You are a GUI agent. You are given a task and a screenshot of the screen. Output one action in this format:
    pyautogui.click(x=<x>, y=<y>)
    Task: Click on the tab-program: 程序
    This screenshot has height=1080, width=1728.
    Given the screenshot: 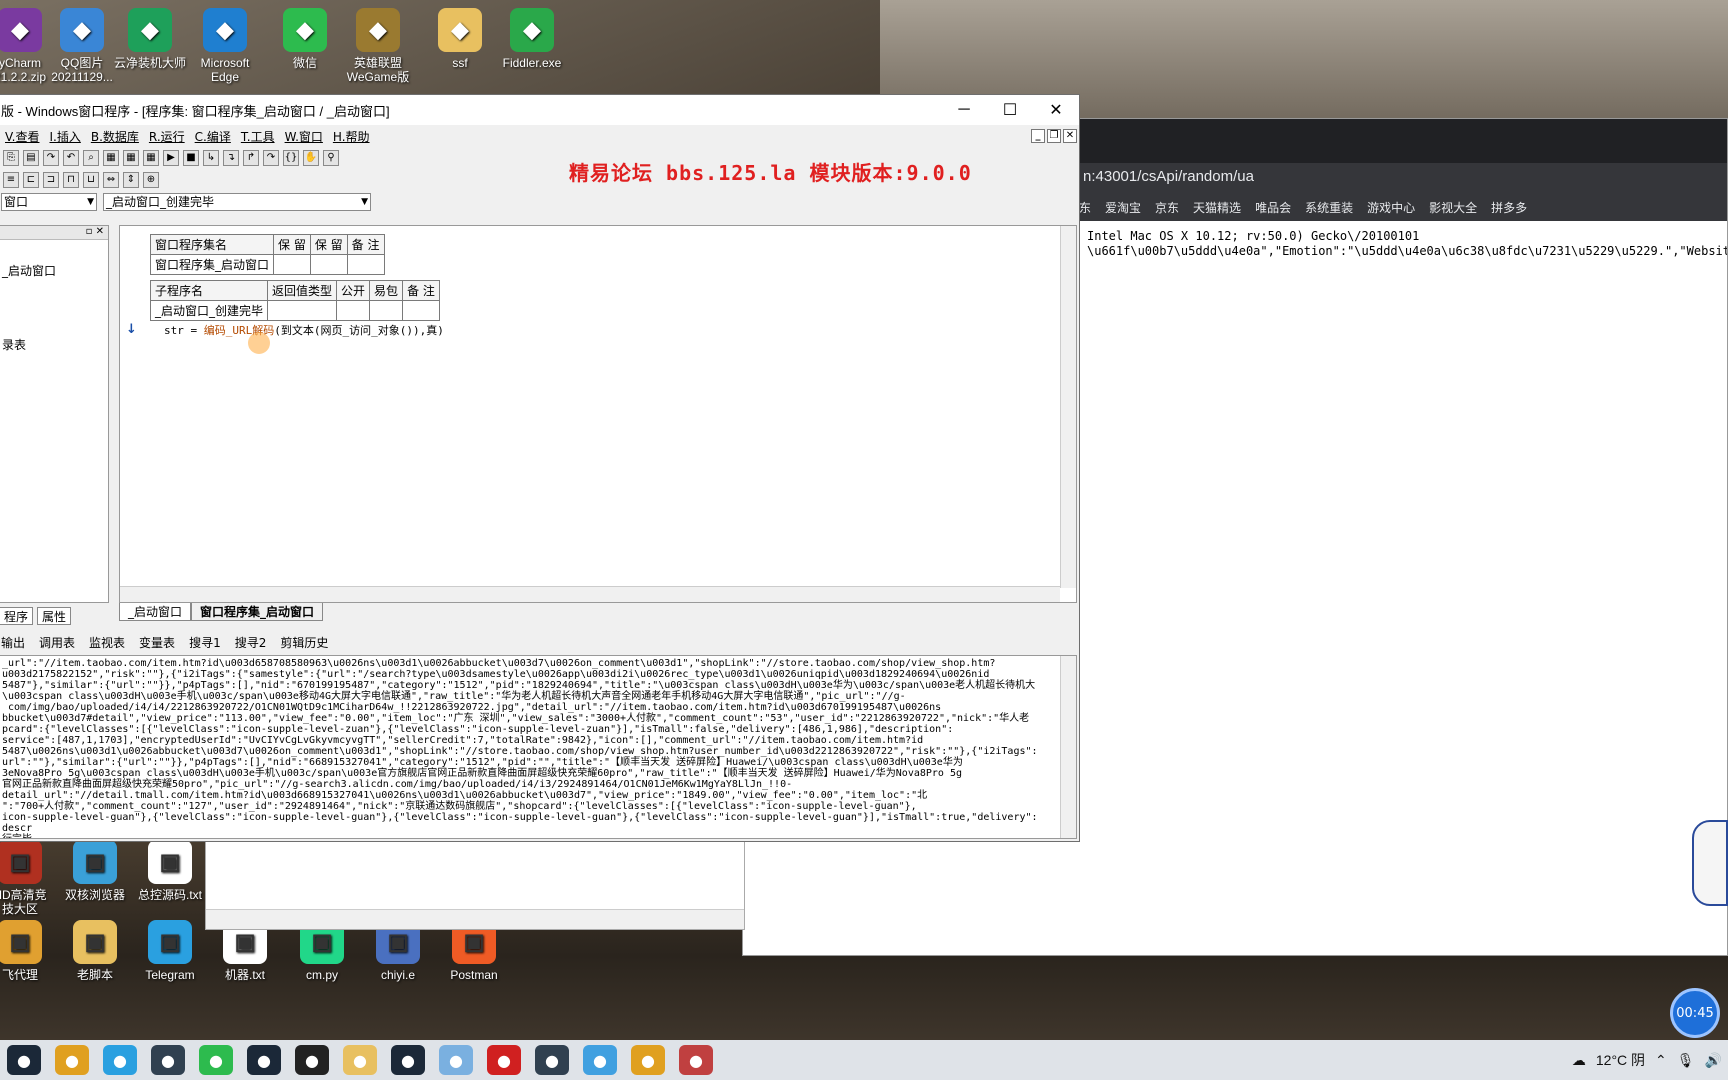 What is the action you would take?
    pyautogui.click(x=17, y=616)
    